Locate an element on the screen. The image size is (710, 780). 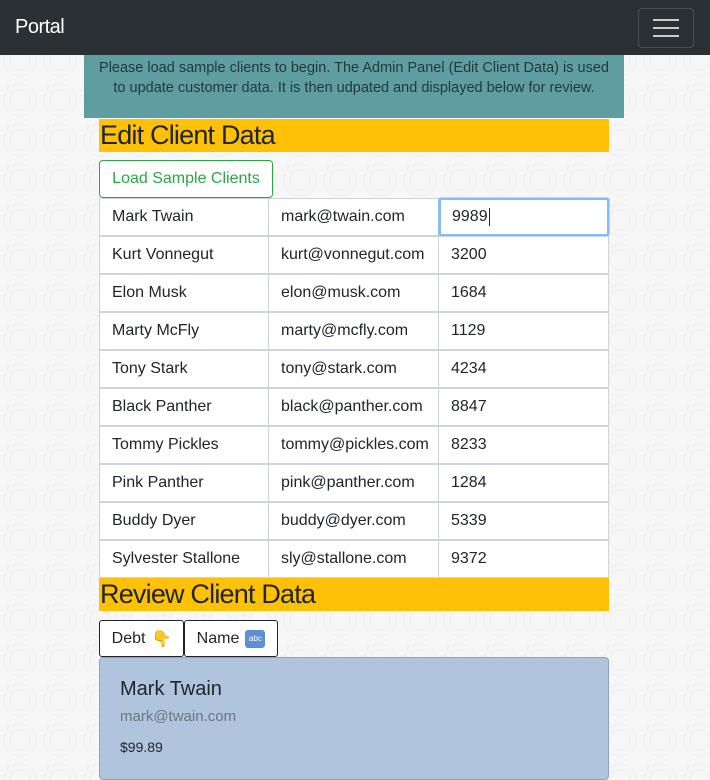
client-amount-field: 9989 is located at coordinates (524, 217).